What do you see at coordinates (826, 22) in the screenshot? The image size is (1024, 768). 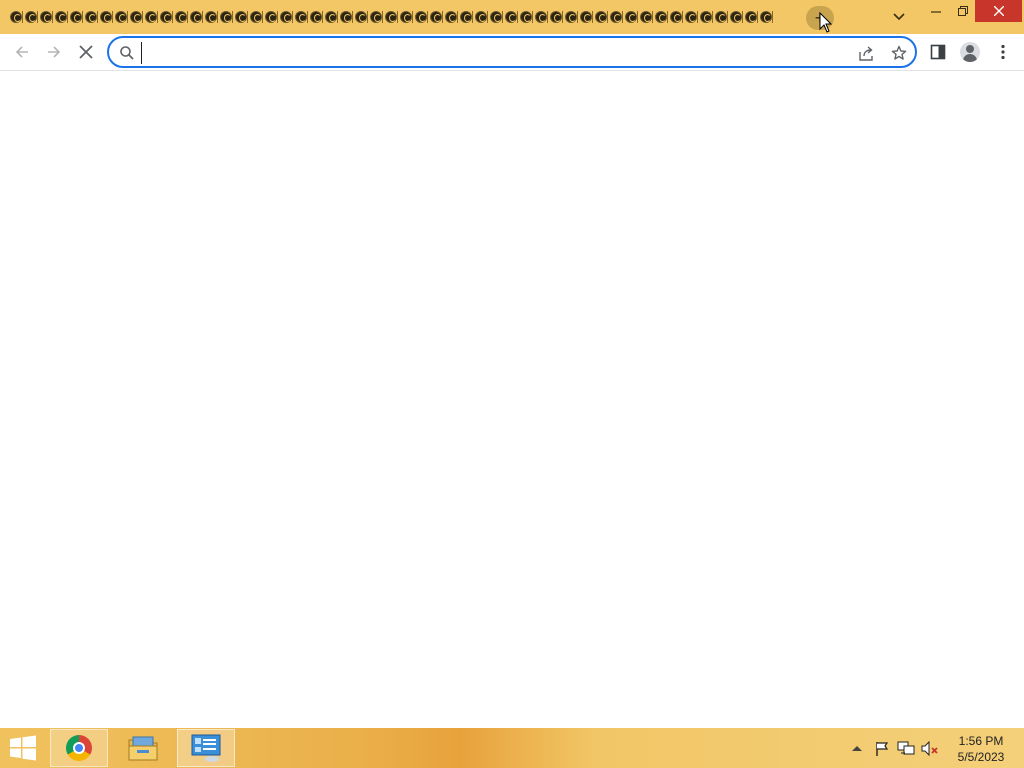 I see `mouse-cursor-icon` at bounding box center [826, 22].